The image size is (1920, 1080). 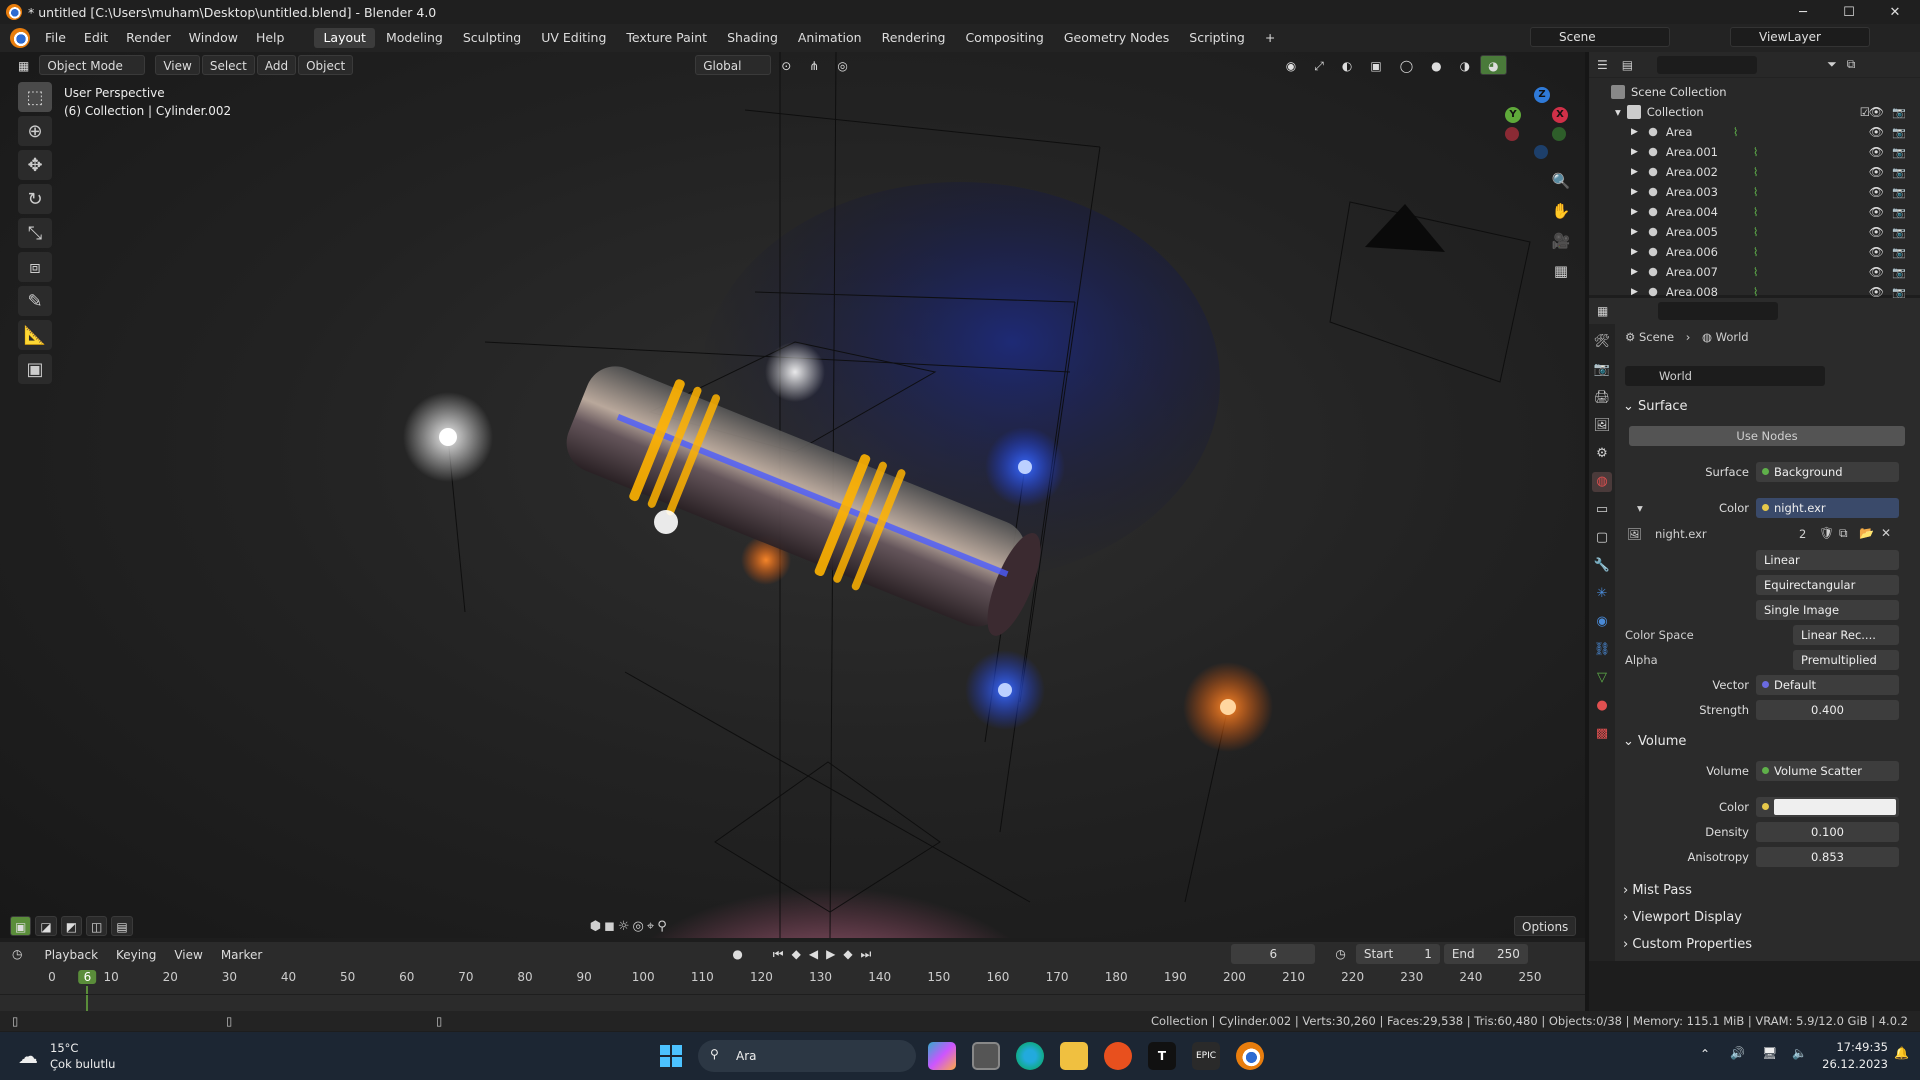 What do you see at coordinates (1206, 1056) in the screenshot?
I see `epic-games-icon: EPIC` at bounding box center [1206, 1056].